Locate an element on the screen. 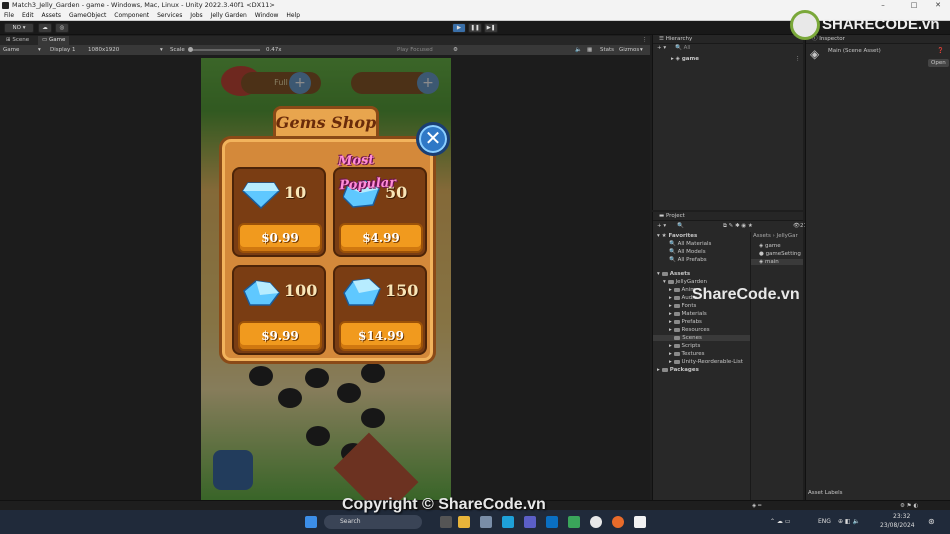  display-dropdown: Display 1 is located at coordinates (63, 50).